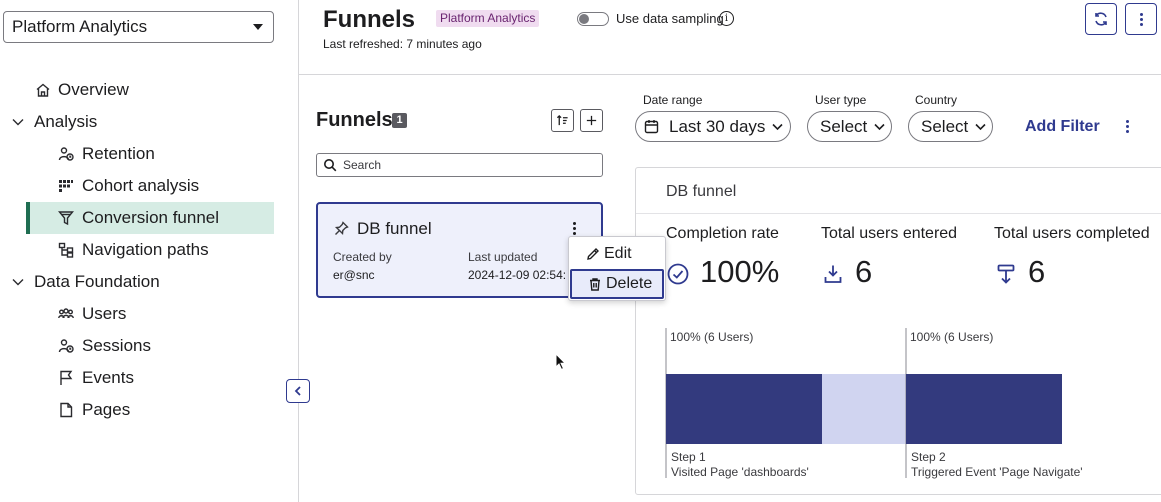 This screenshot has width=1161, height=502. What do you see at coordinates (354, 275) in the screenshot?
I see `created-by-value: er@snc` at bounding box center [354, 275].